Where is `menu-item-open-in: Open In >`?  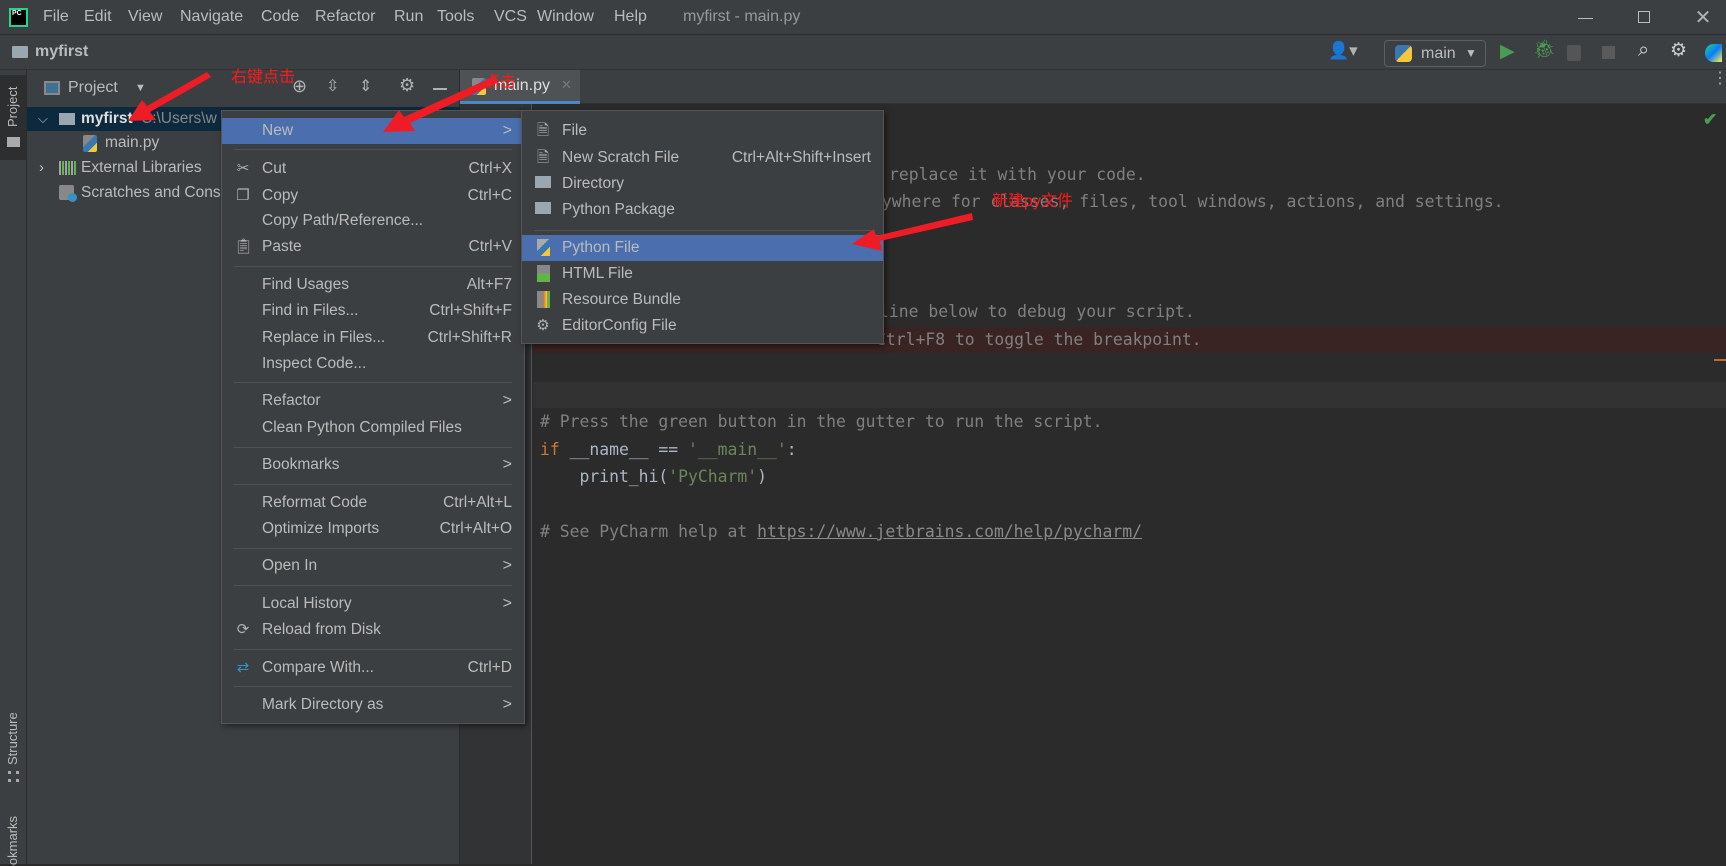
menu-item-open-in: Open In > is located at coordinates (373, 566).